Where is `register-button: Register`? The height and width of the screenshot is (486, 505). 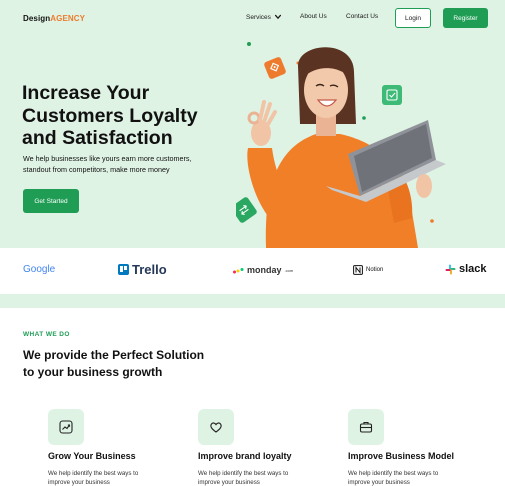
register-button: Register is located at coordinates (465, 18).